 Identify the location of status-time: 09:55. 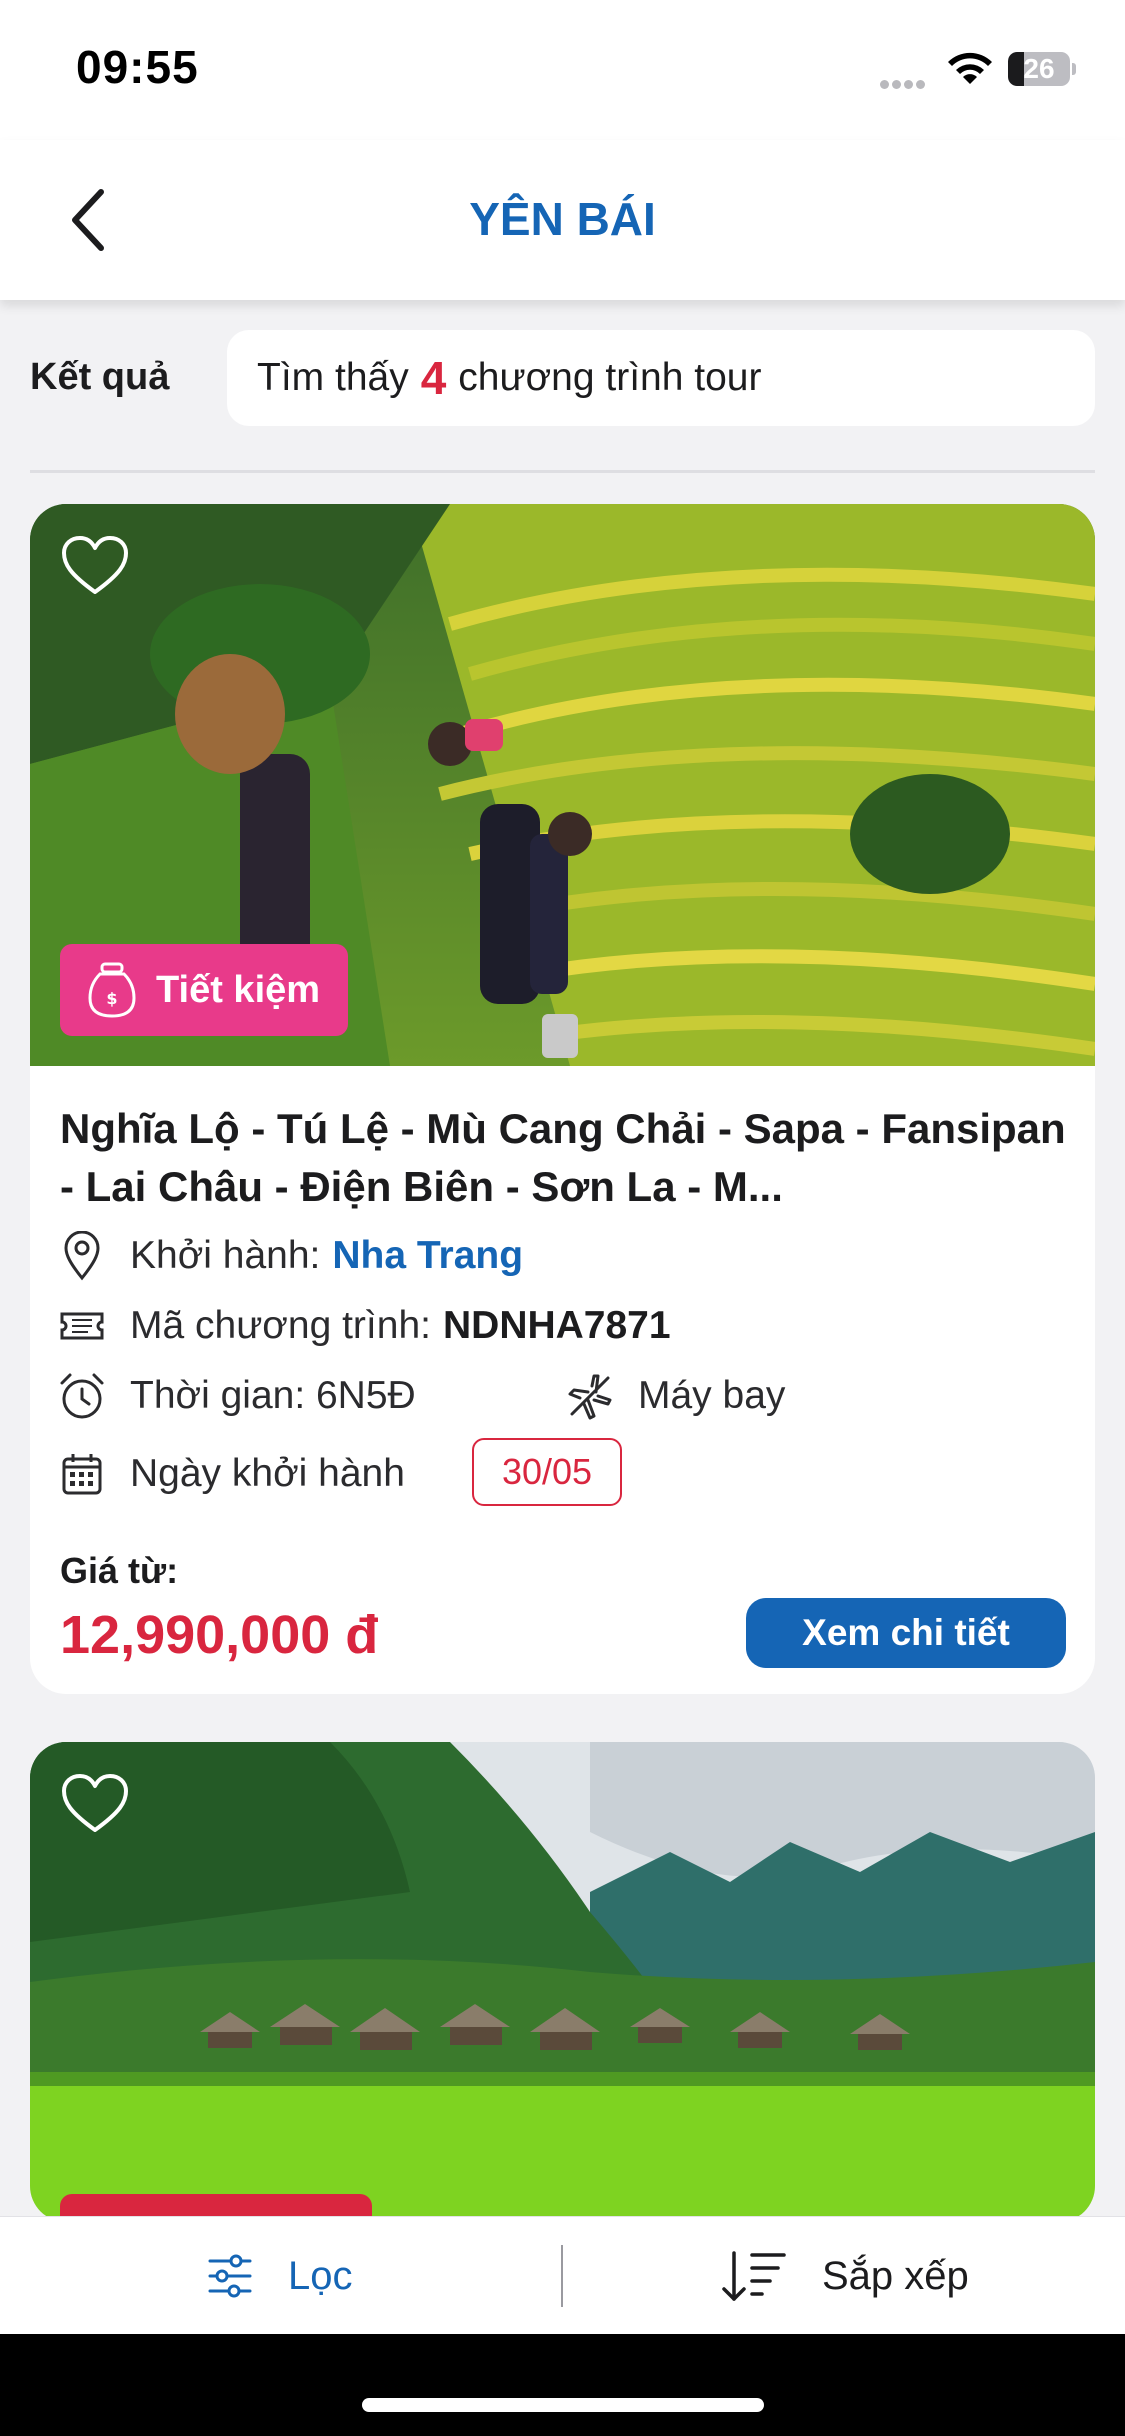
(137, 67).